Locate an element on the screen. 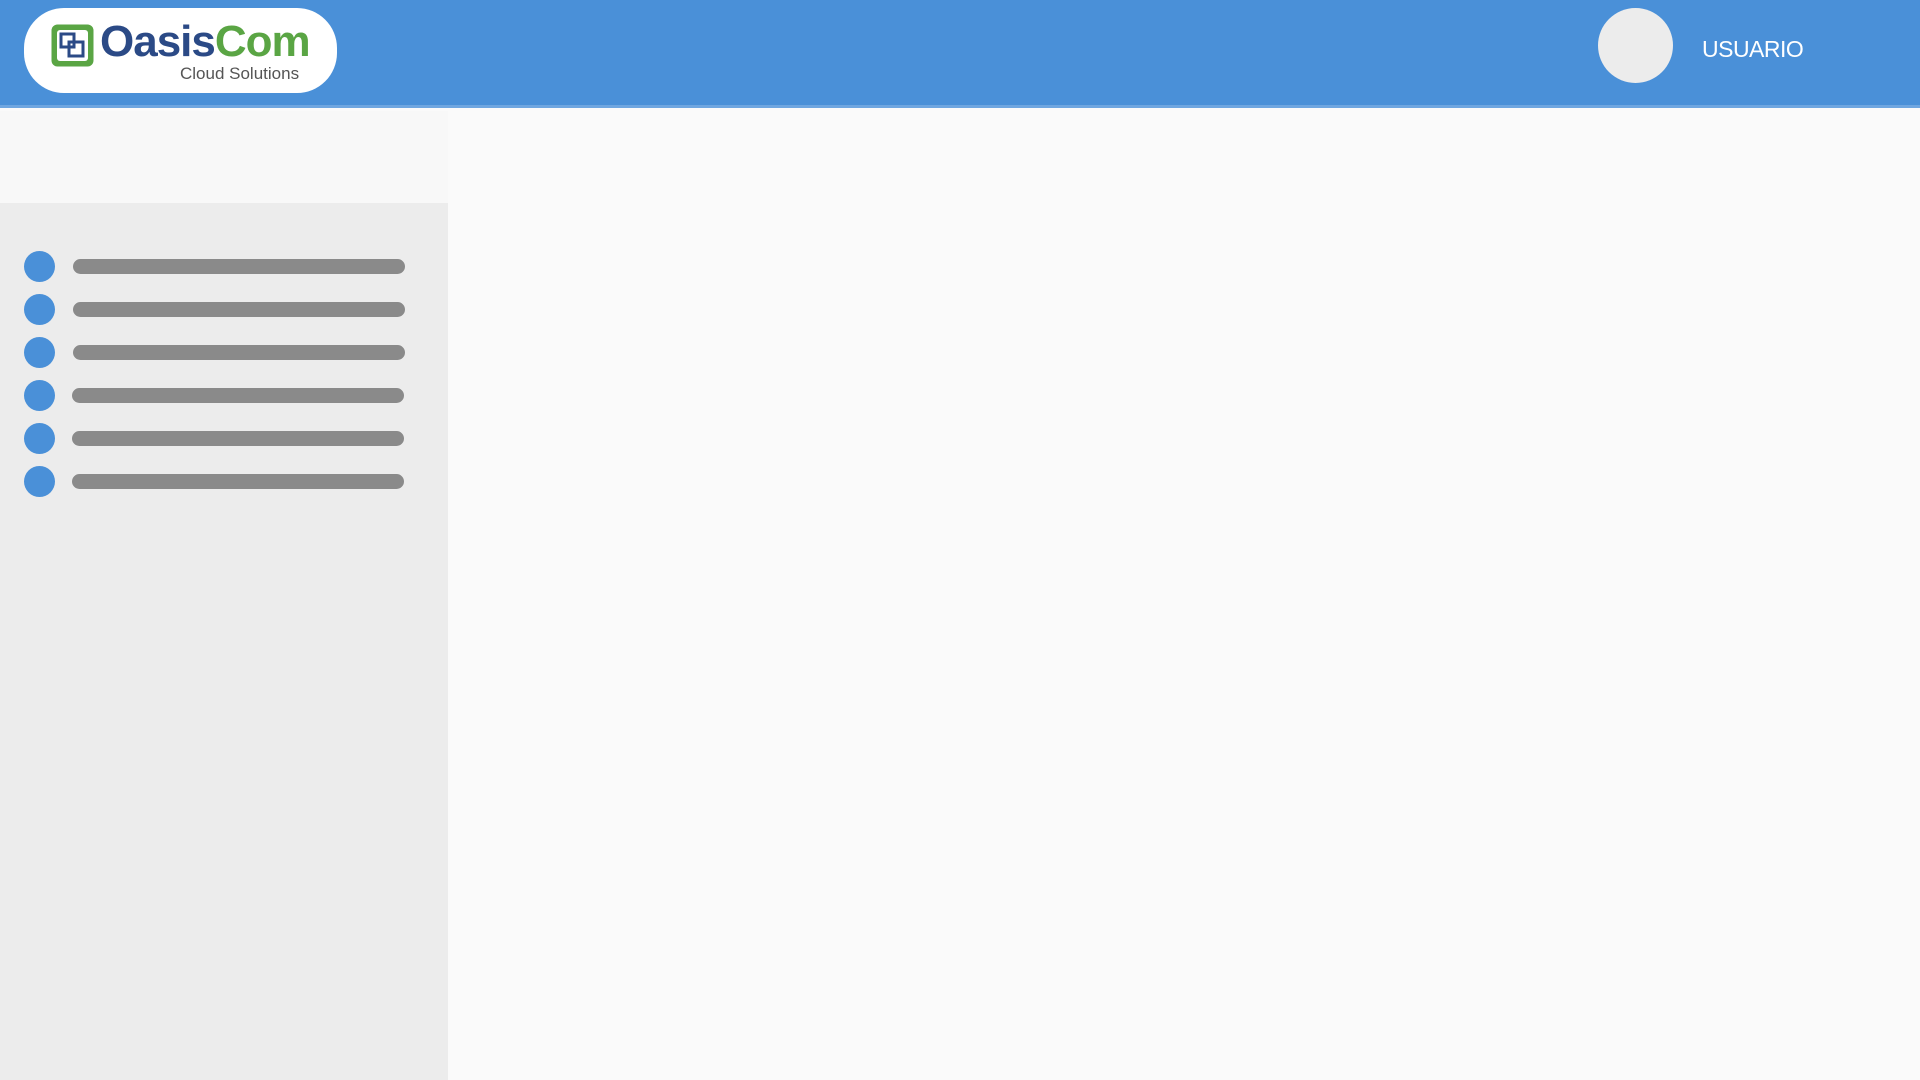 This screenshot has height=1080, width=1920. brand-name-part-1: Oasis is located at coordinates (158, 41).